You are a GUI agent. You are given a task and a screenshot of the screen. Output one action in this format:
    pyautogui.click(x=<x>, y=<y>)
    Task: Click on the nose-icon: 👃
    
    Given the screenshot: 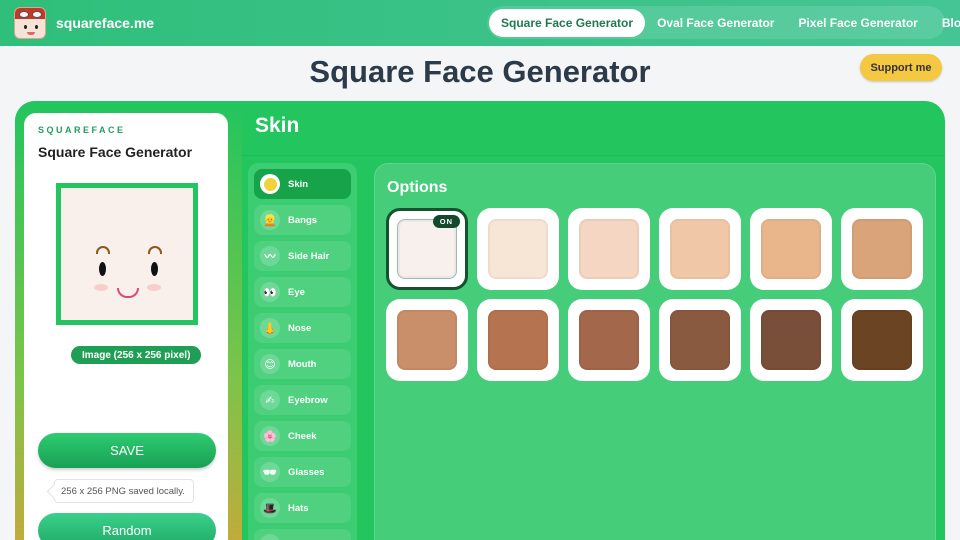 What is the action you would take?
    pyautogui.click(x=270, y=328)
    